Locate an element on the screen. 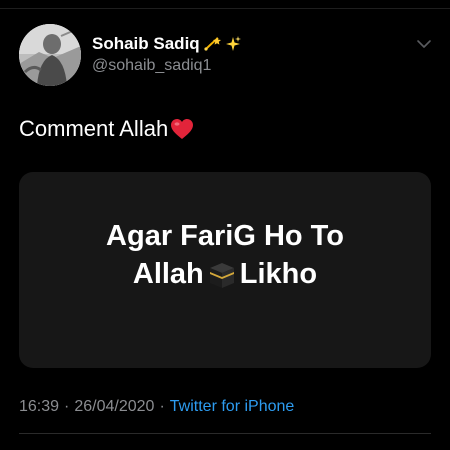  tweet-source-link: Twitter for iPhone is located at coordinates (232, 406).